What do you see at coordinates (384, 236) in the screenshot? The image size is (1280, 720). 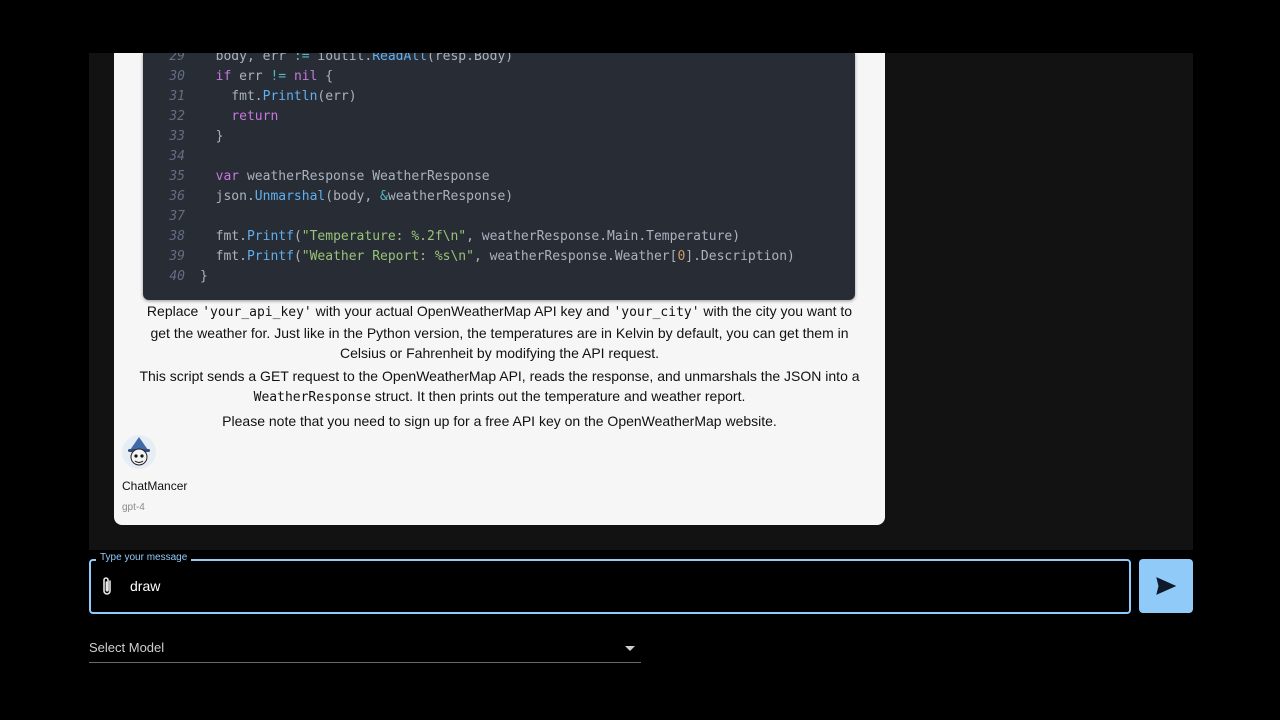 I see `code-token: "Temperature: %.2f\n"` at bounding box center [384, 236].